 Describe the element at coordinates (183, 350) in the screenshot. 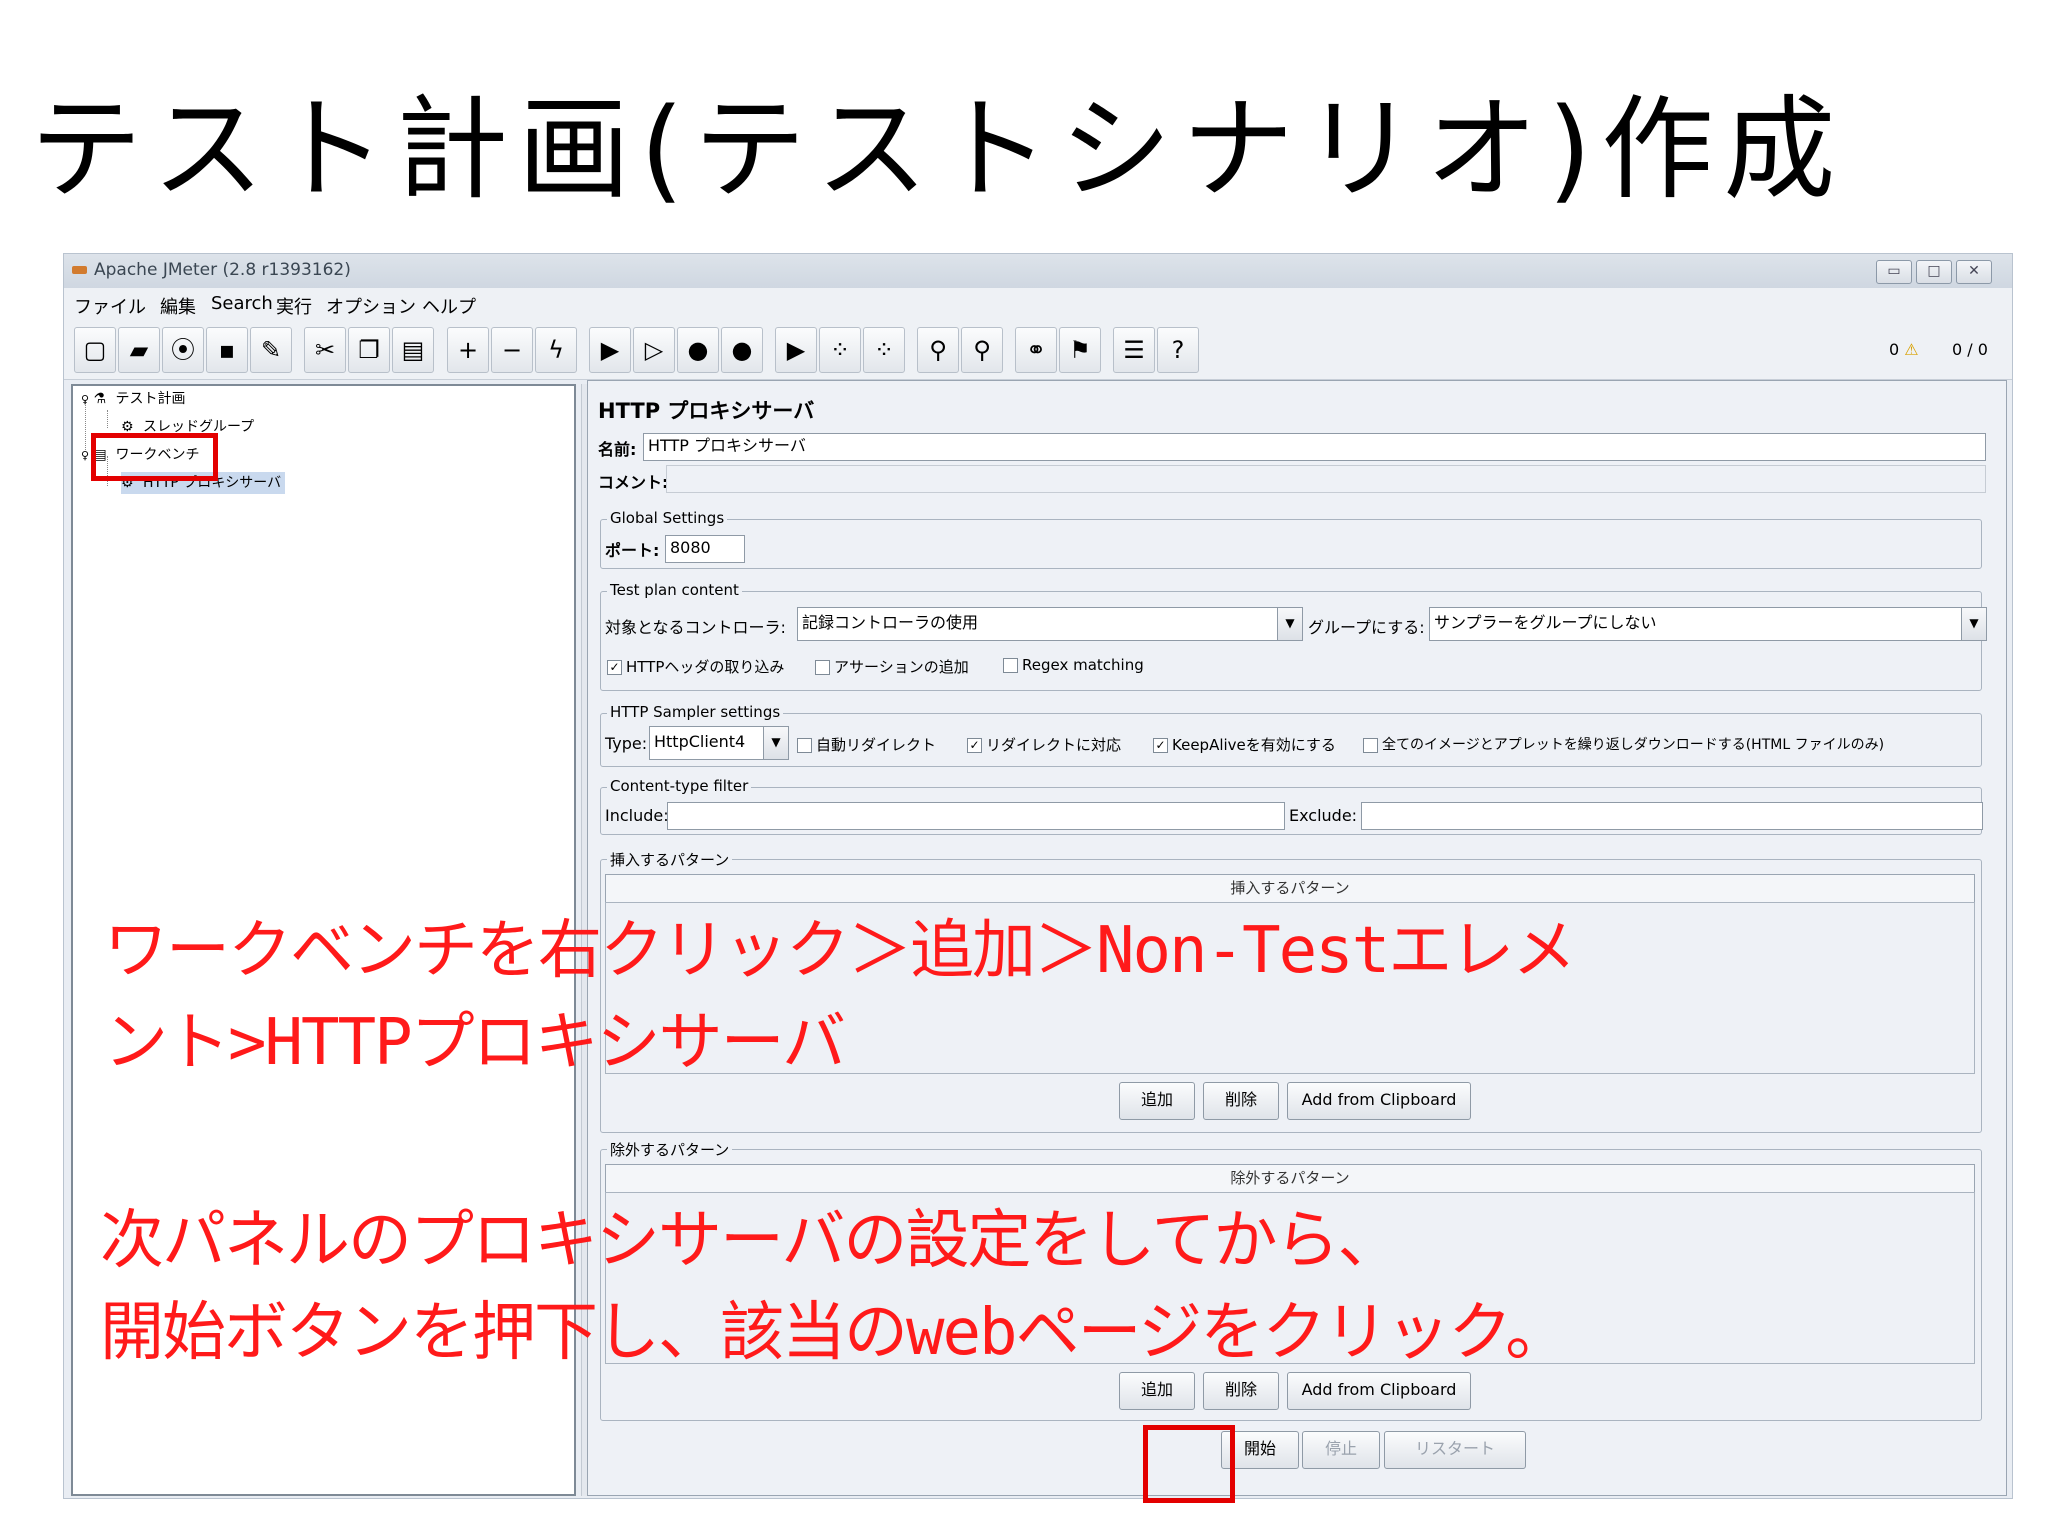

I see `close-plan-icon: ⦿` at that location.